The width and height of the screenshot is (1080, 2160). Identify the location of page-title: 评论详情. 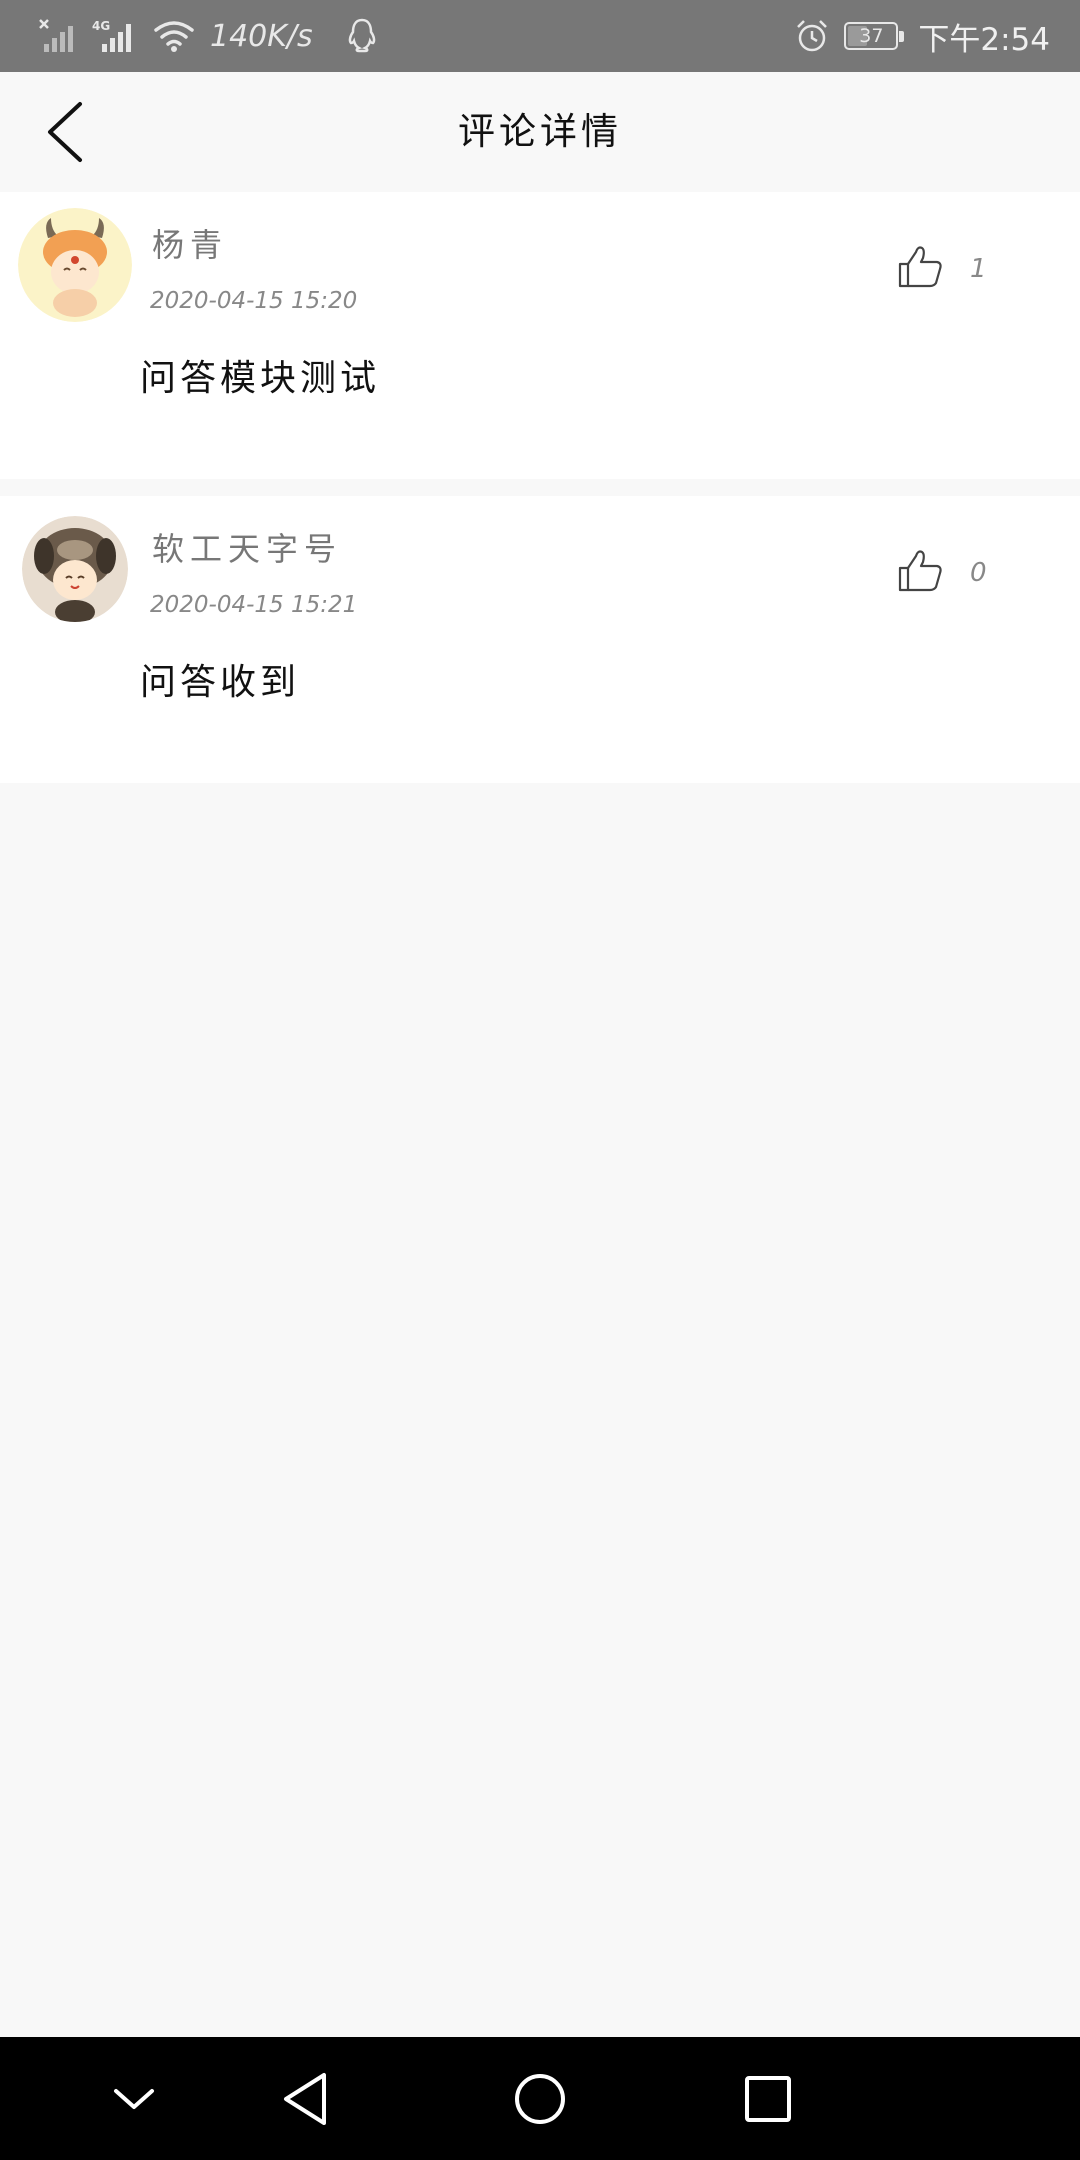
(540, 131).